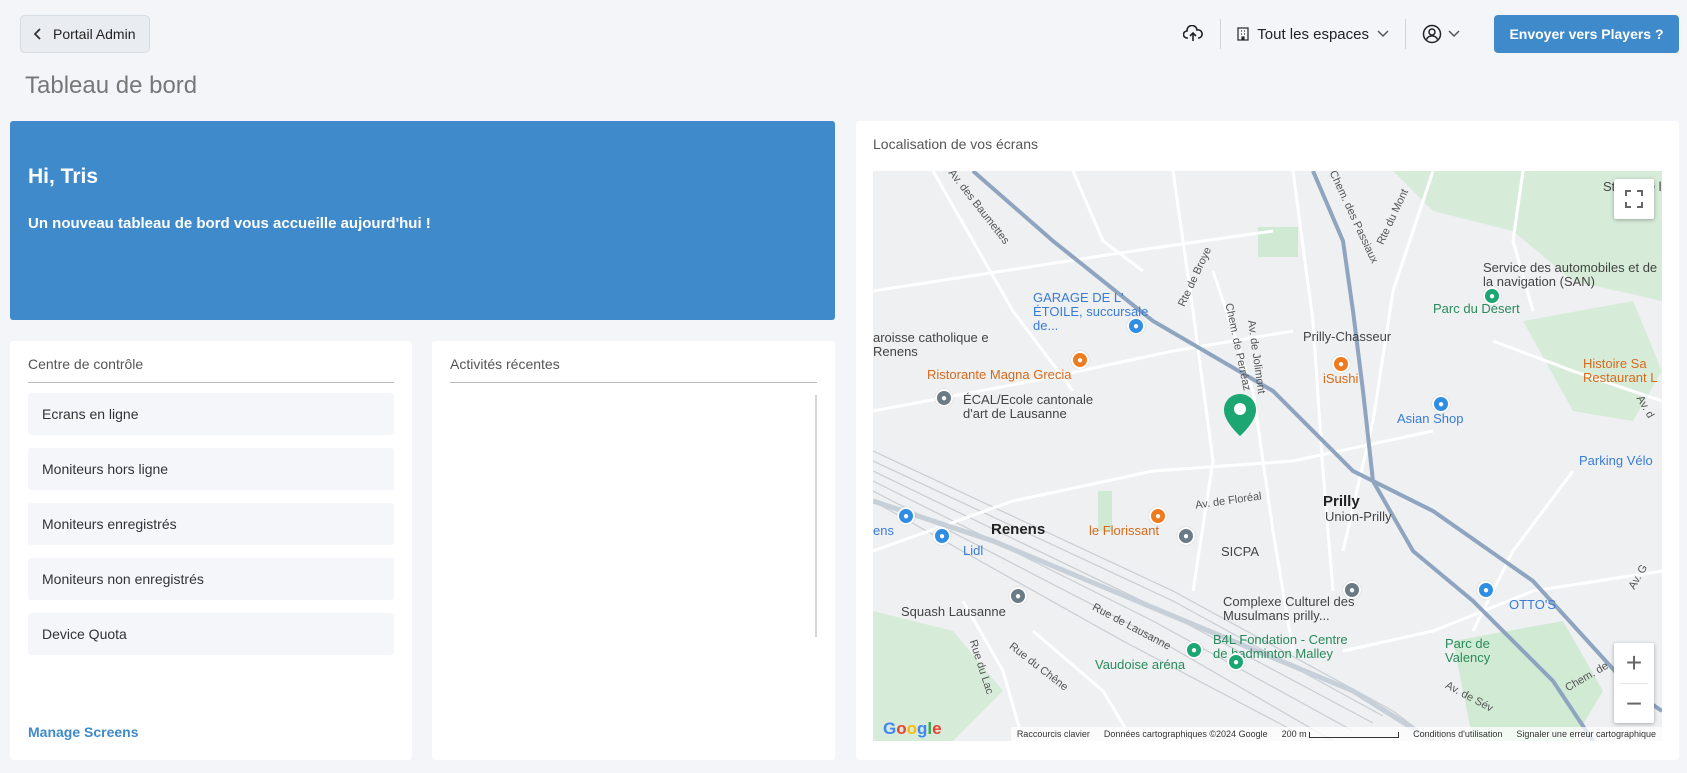 The image size is (1687, 773). What do you see at coordinates (94, 34) in the screenshot?
I see `back-button-label: Portail Admin` at bounding box center [94, 34].